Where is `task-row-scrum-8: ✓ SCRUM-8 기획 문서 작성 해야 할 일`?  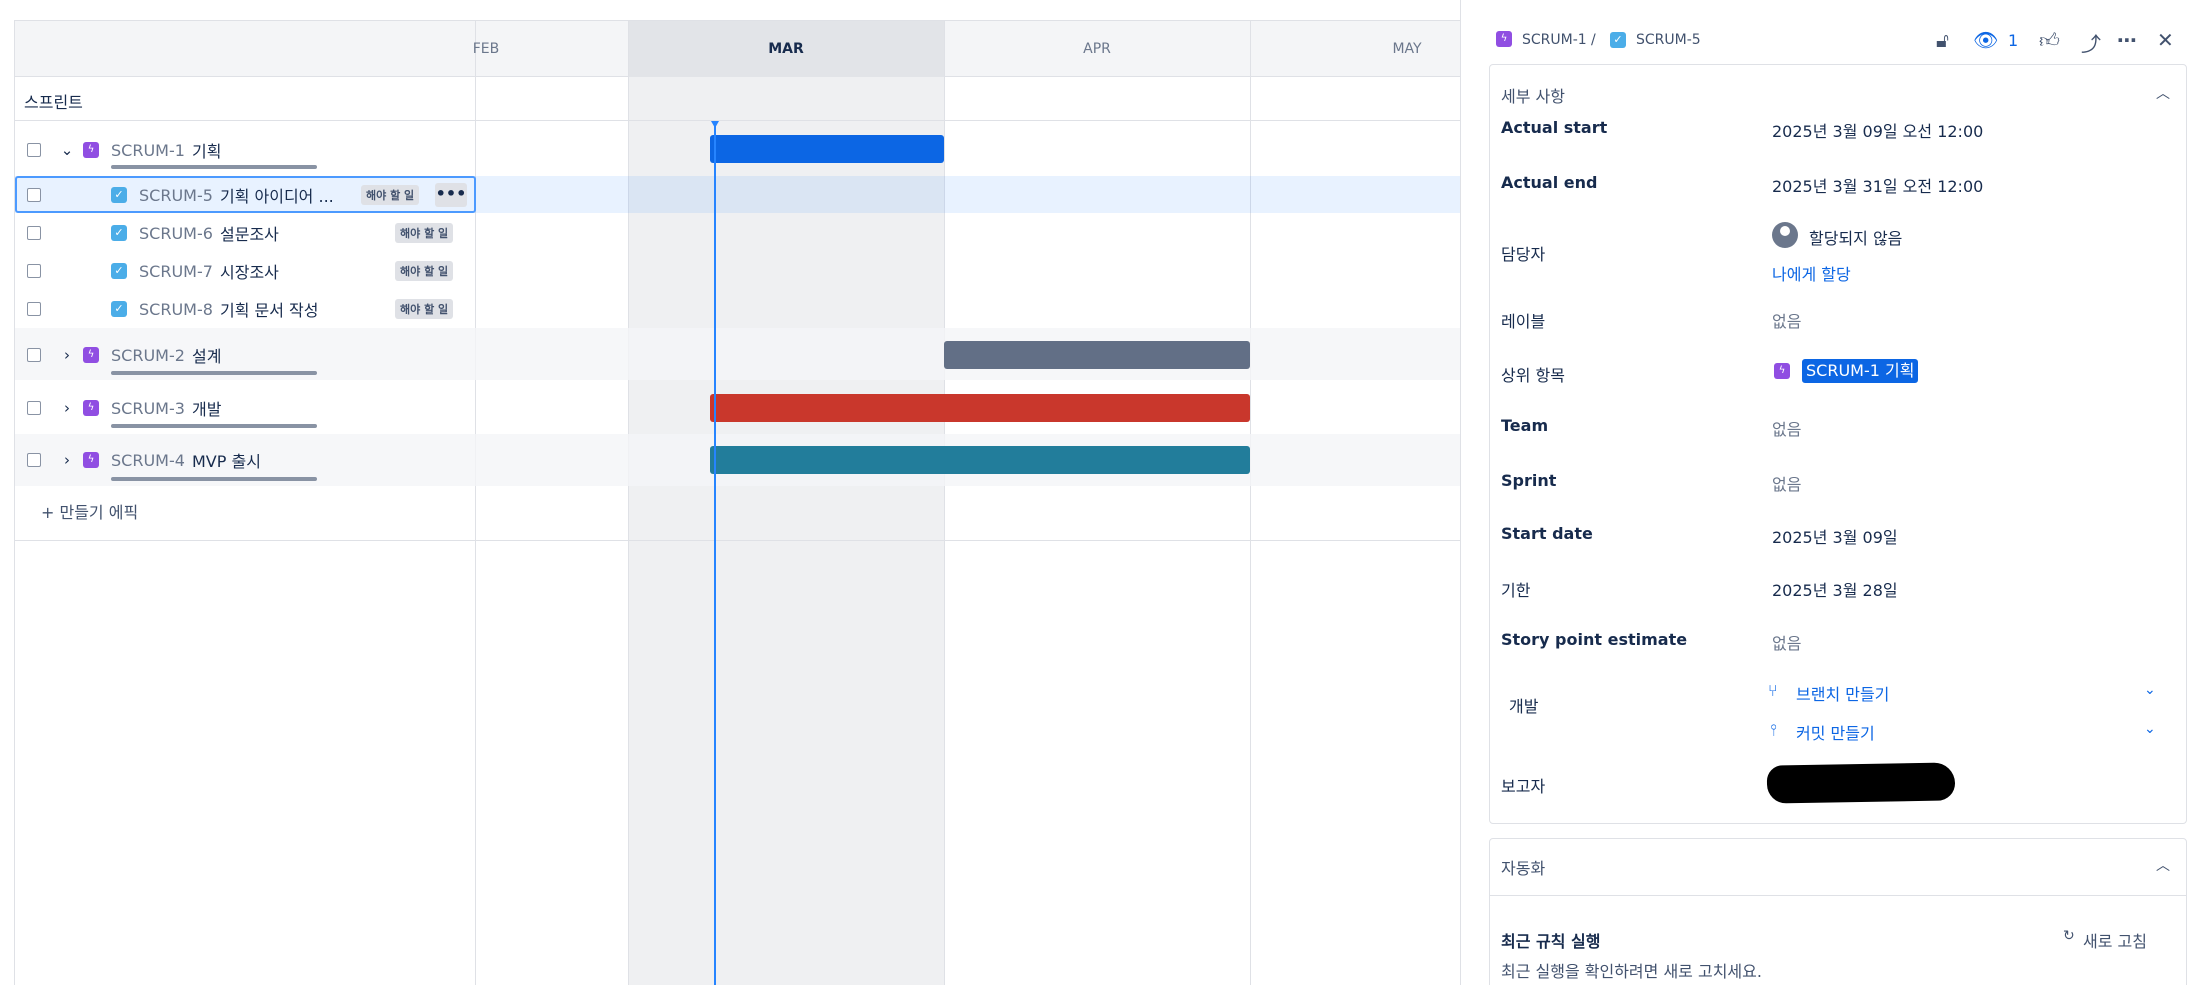 task-row-scrum-8: ✓ SCRUM-8 기획 문서 작성 해야 할 일 is located at coordinates (245, 309).